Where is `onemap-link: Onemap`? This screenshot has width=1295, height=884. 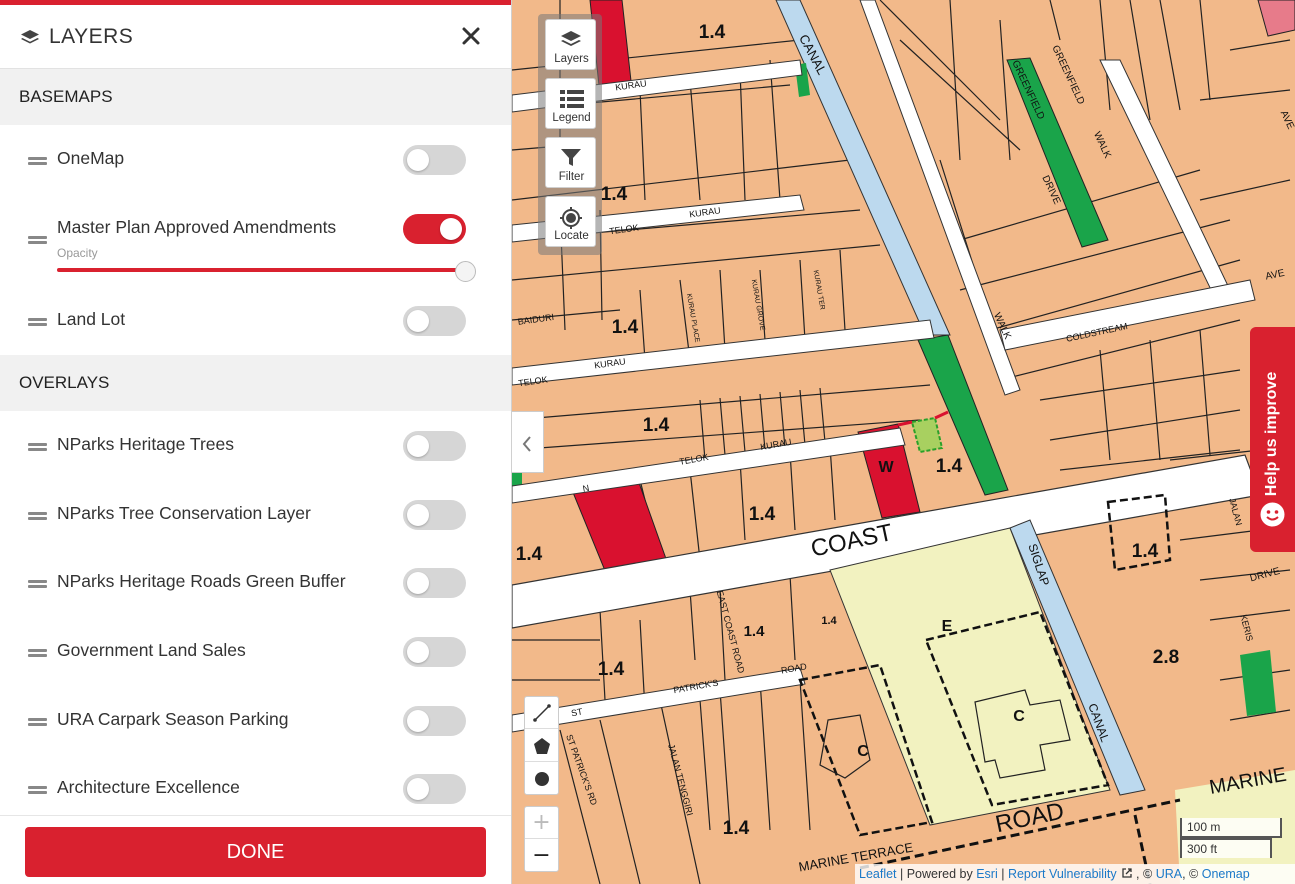
onemap-link: Onemap is located at coordinates (1226, 874).